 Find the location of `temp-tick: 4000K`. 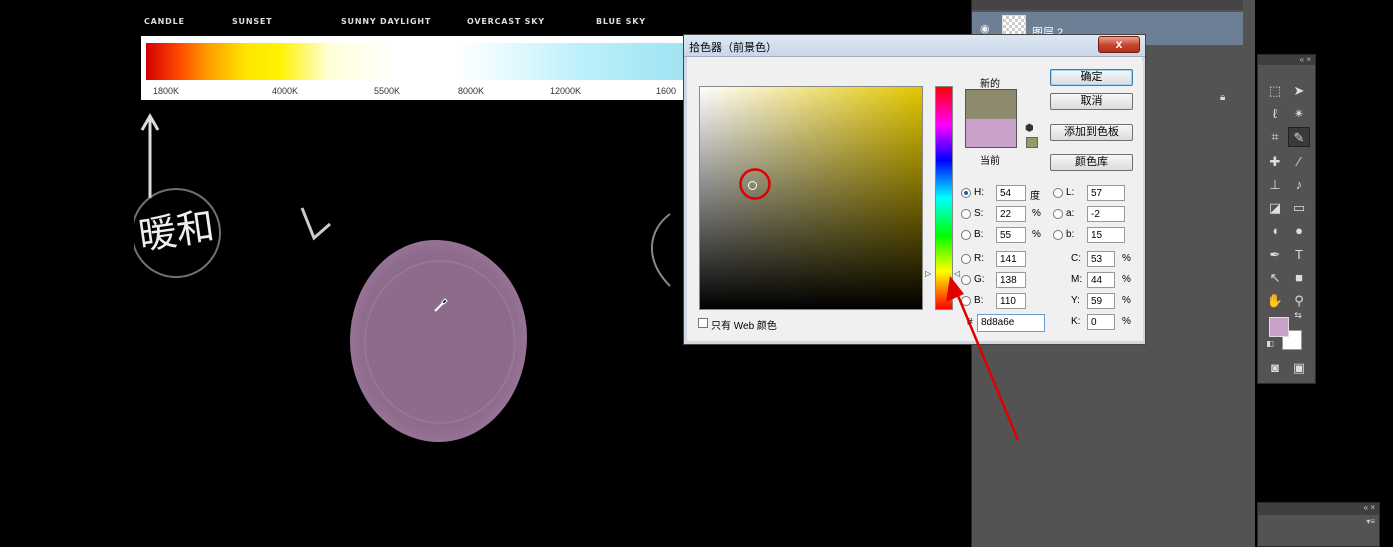

temp-tick: 4000K is located at coordinates (285, 91).